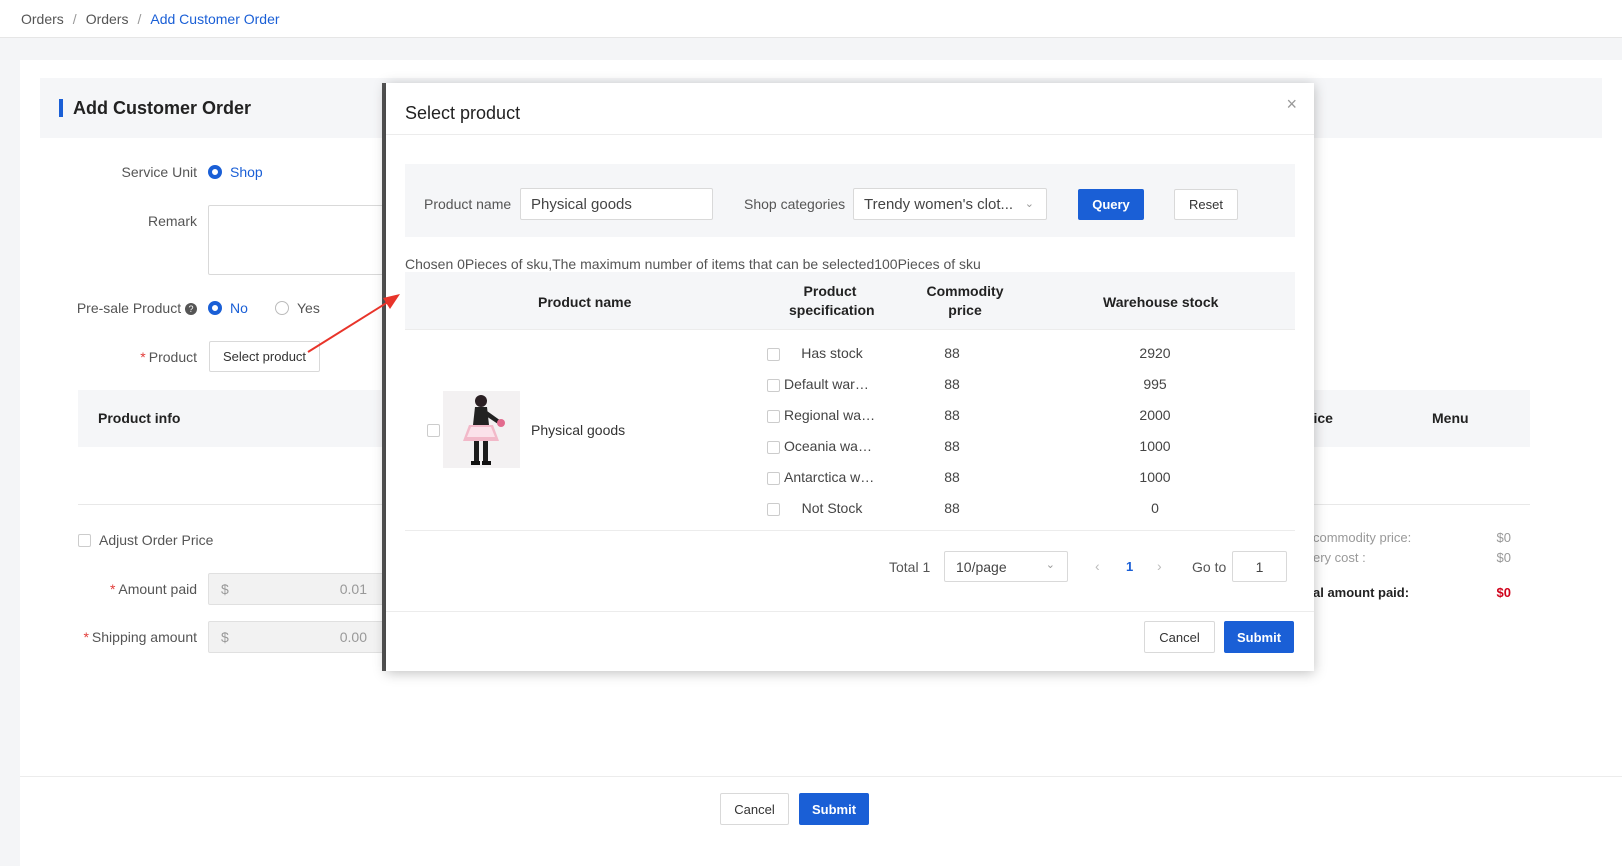  What do you see at coordinates (850, 530) in the screenshot?
I see `table-bottom-divider` at bounding box center [850, 530].